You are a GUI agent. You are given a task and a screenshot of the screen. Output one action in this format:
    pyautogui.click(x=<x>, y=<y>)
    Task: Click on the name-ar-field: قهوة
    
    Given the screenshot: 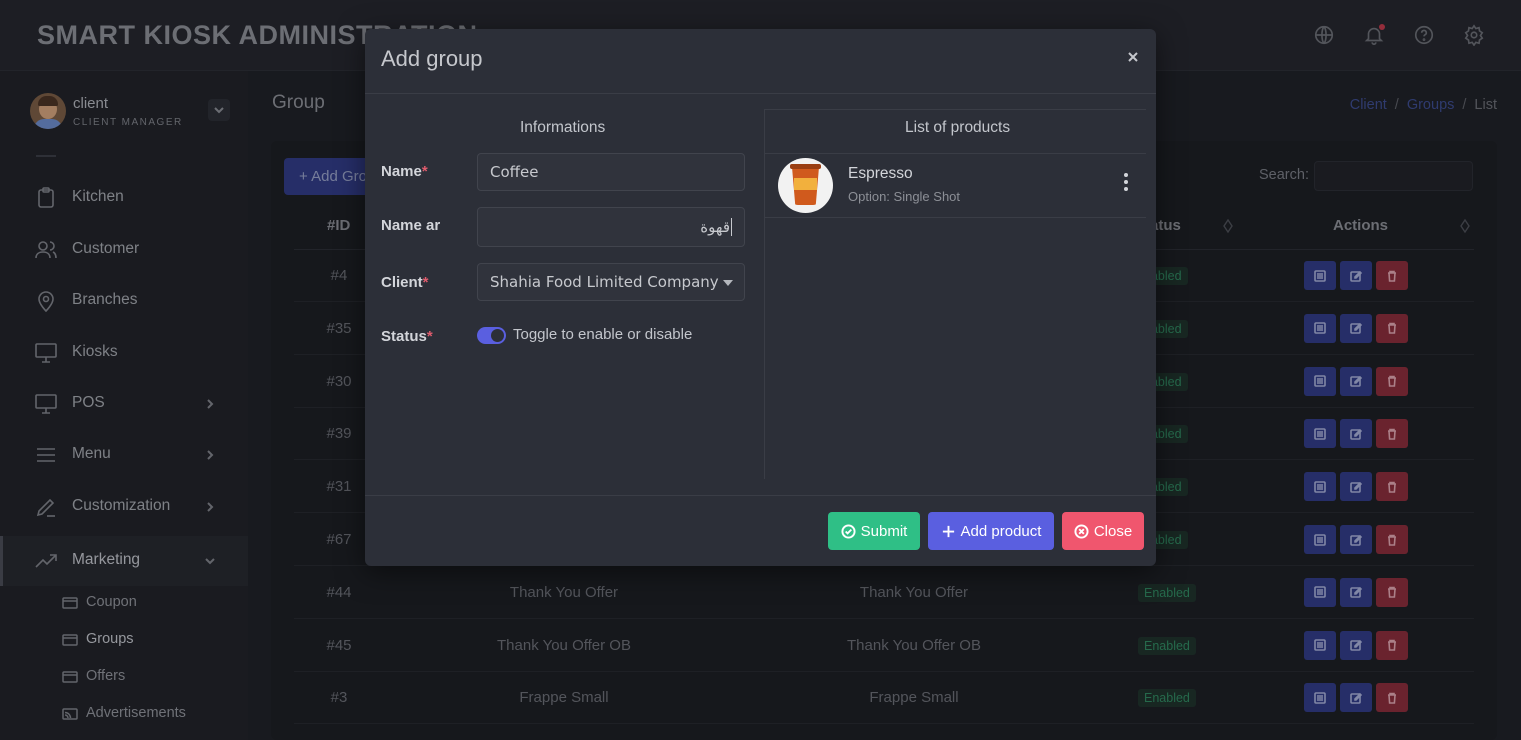 What is the action you would take?
    pyautogui.click(x=611, y=227)
    